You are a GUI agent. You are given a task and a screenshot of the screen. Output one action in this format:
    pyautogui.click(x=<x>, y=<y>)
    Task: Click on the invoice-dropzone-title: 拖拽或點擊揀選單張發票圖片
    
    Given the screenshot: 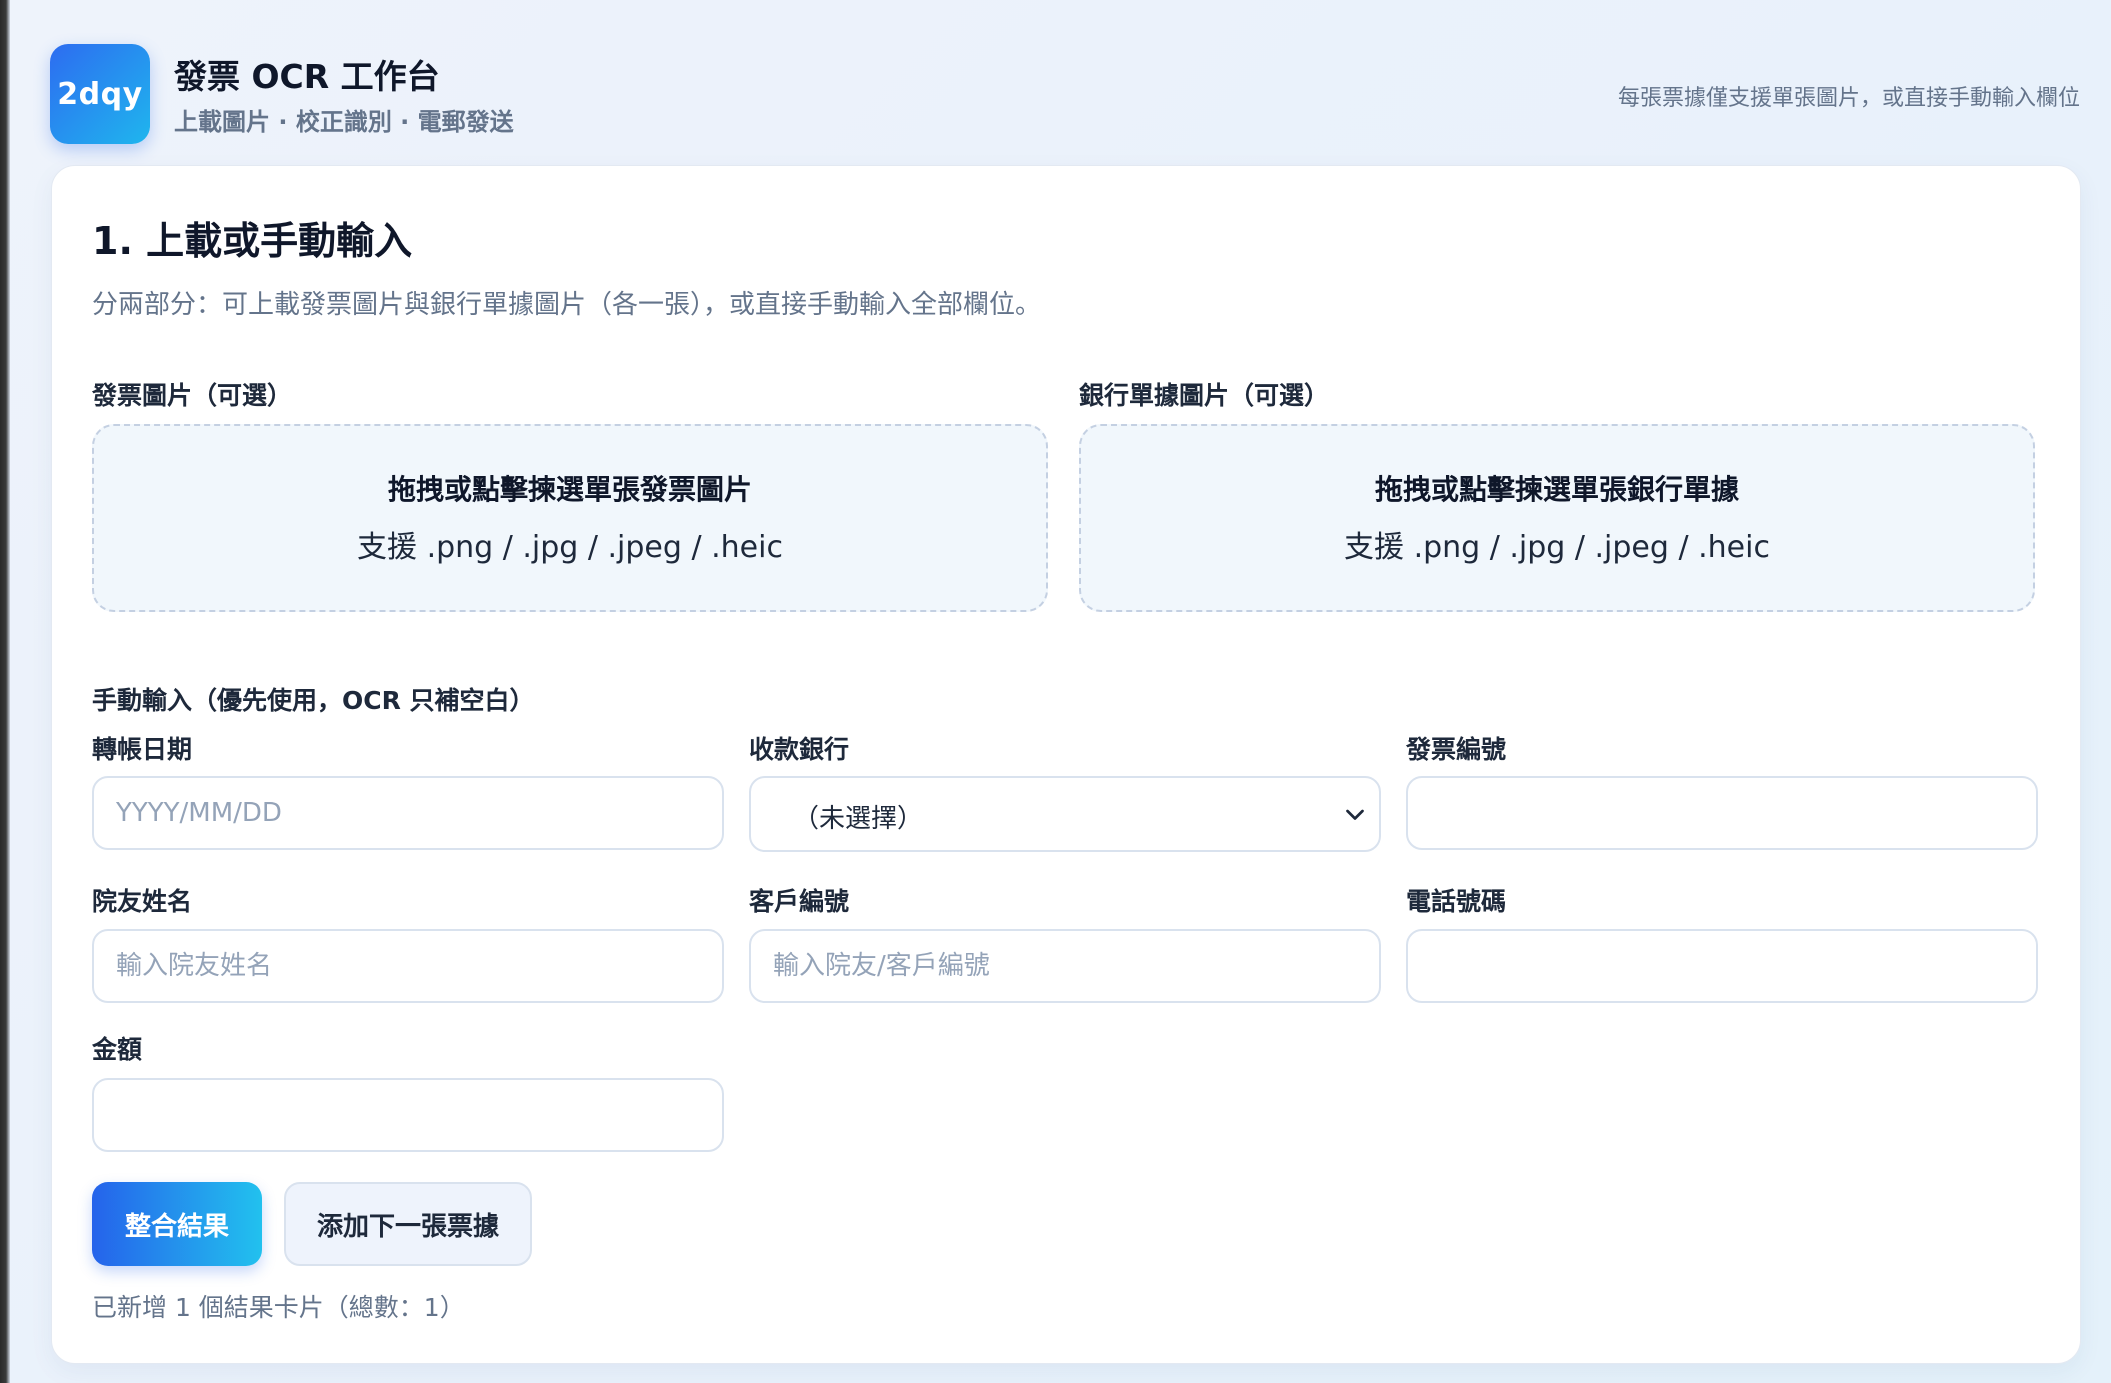 What is the action you would take?
    pyautogui.click(x=569, y=489)
    